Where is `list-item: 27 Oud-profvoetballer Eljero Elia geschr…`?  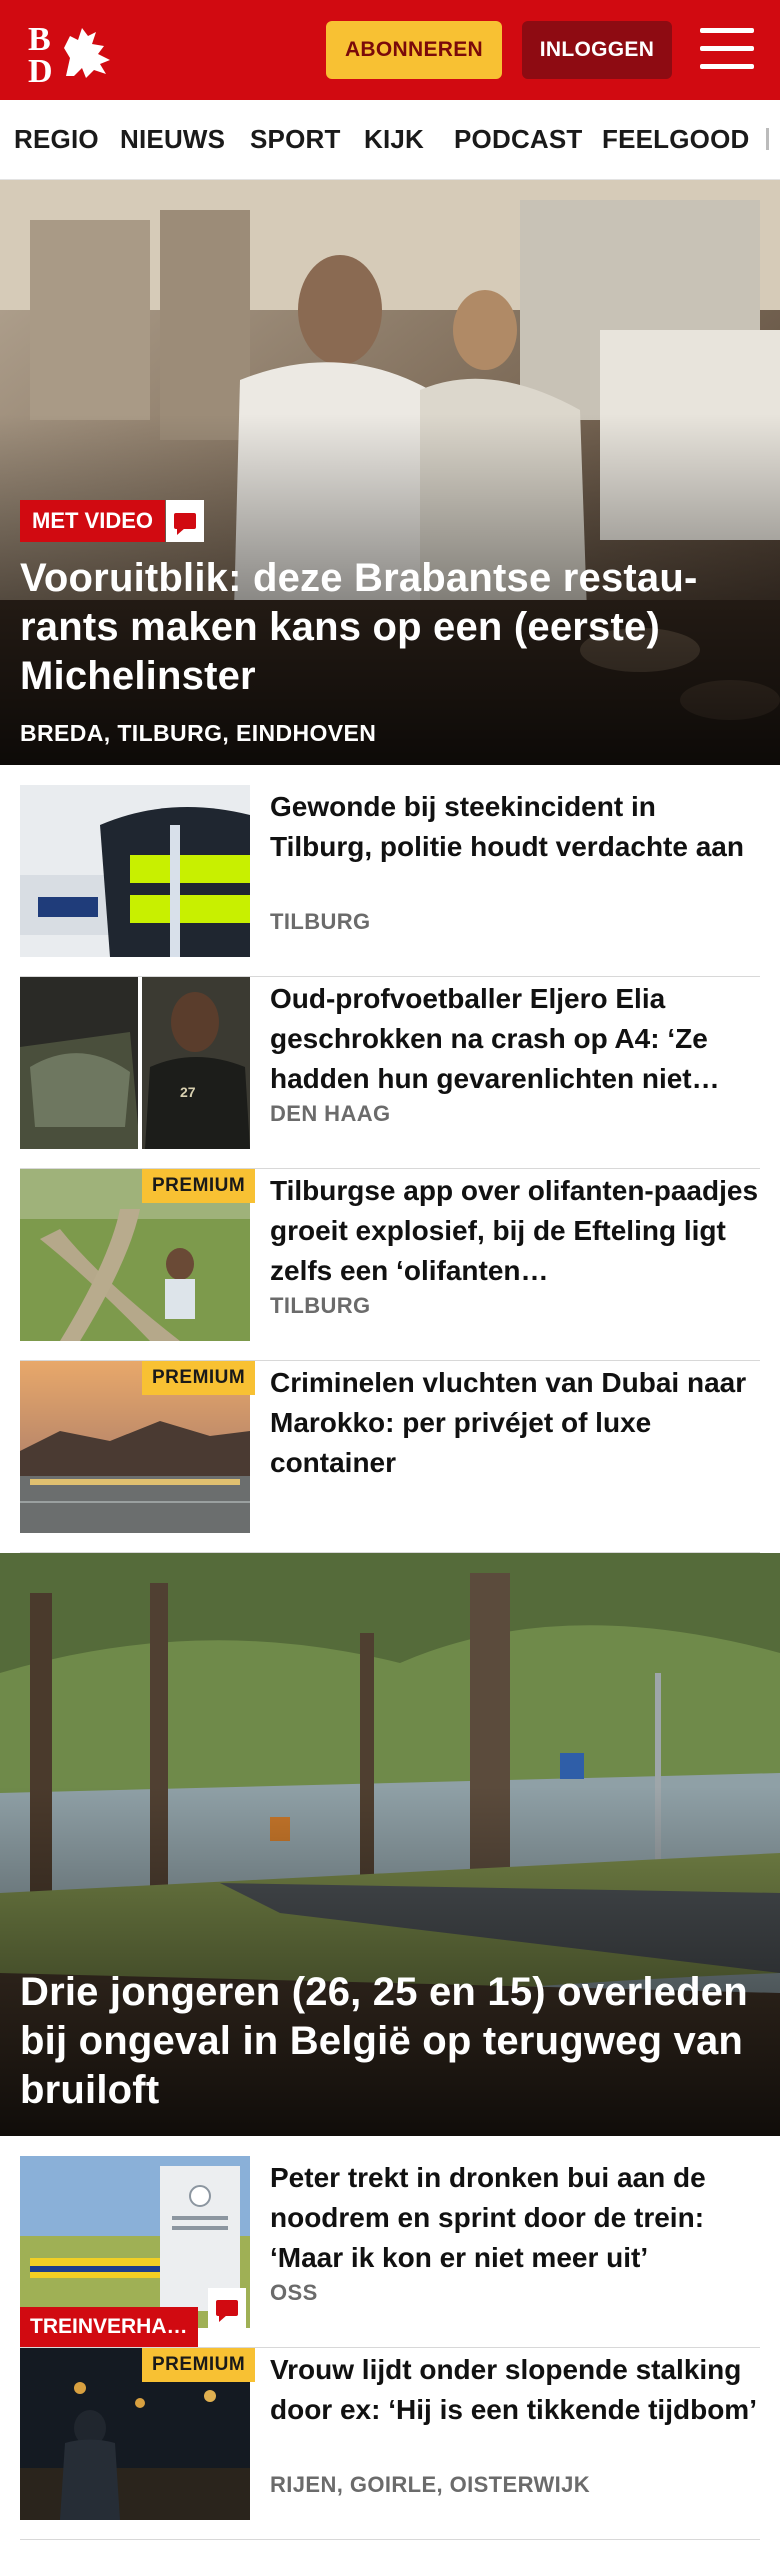 list-item: 27 Oud-profvoetballer Eljero Elia geschr… is located at coordinates (390, 1073).